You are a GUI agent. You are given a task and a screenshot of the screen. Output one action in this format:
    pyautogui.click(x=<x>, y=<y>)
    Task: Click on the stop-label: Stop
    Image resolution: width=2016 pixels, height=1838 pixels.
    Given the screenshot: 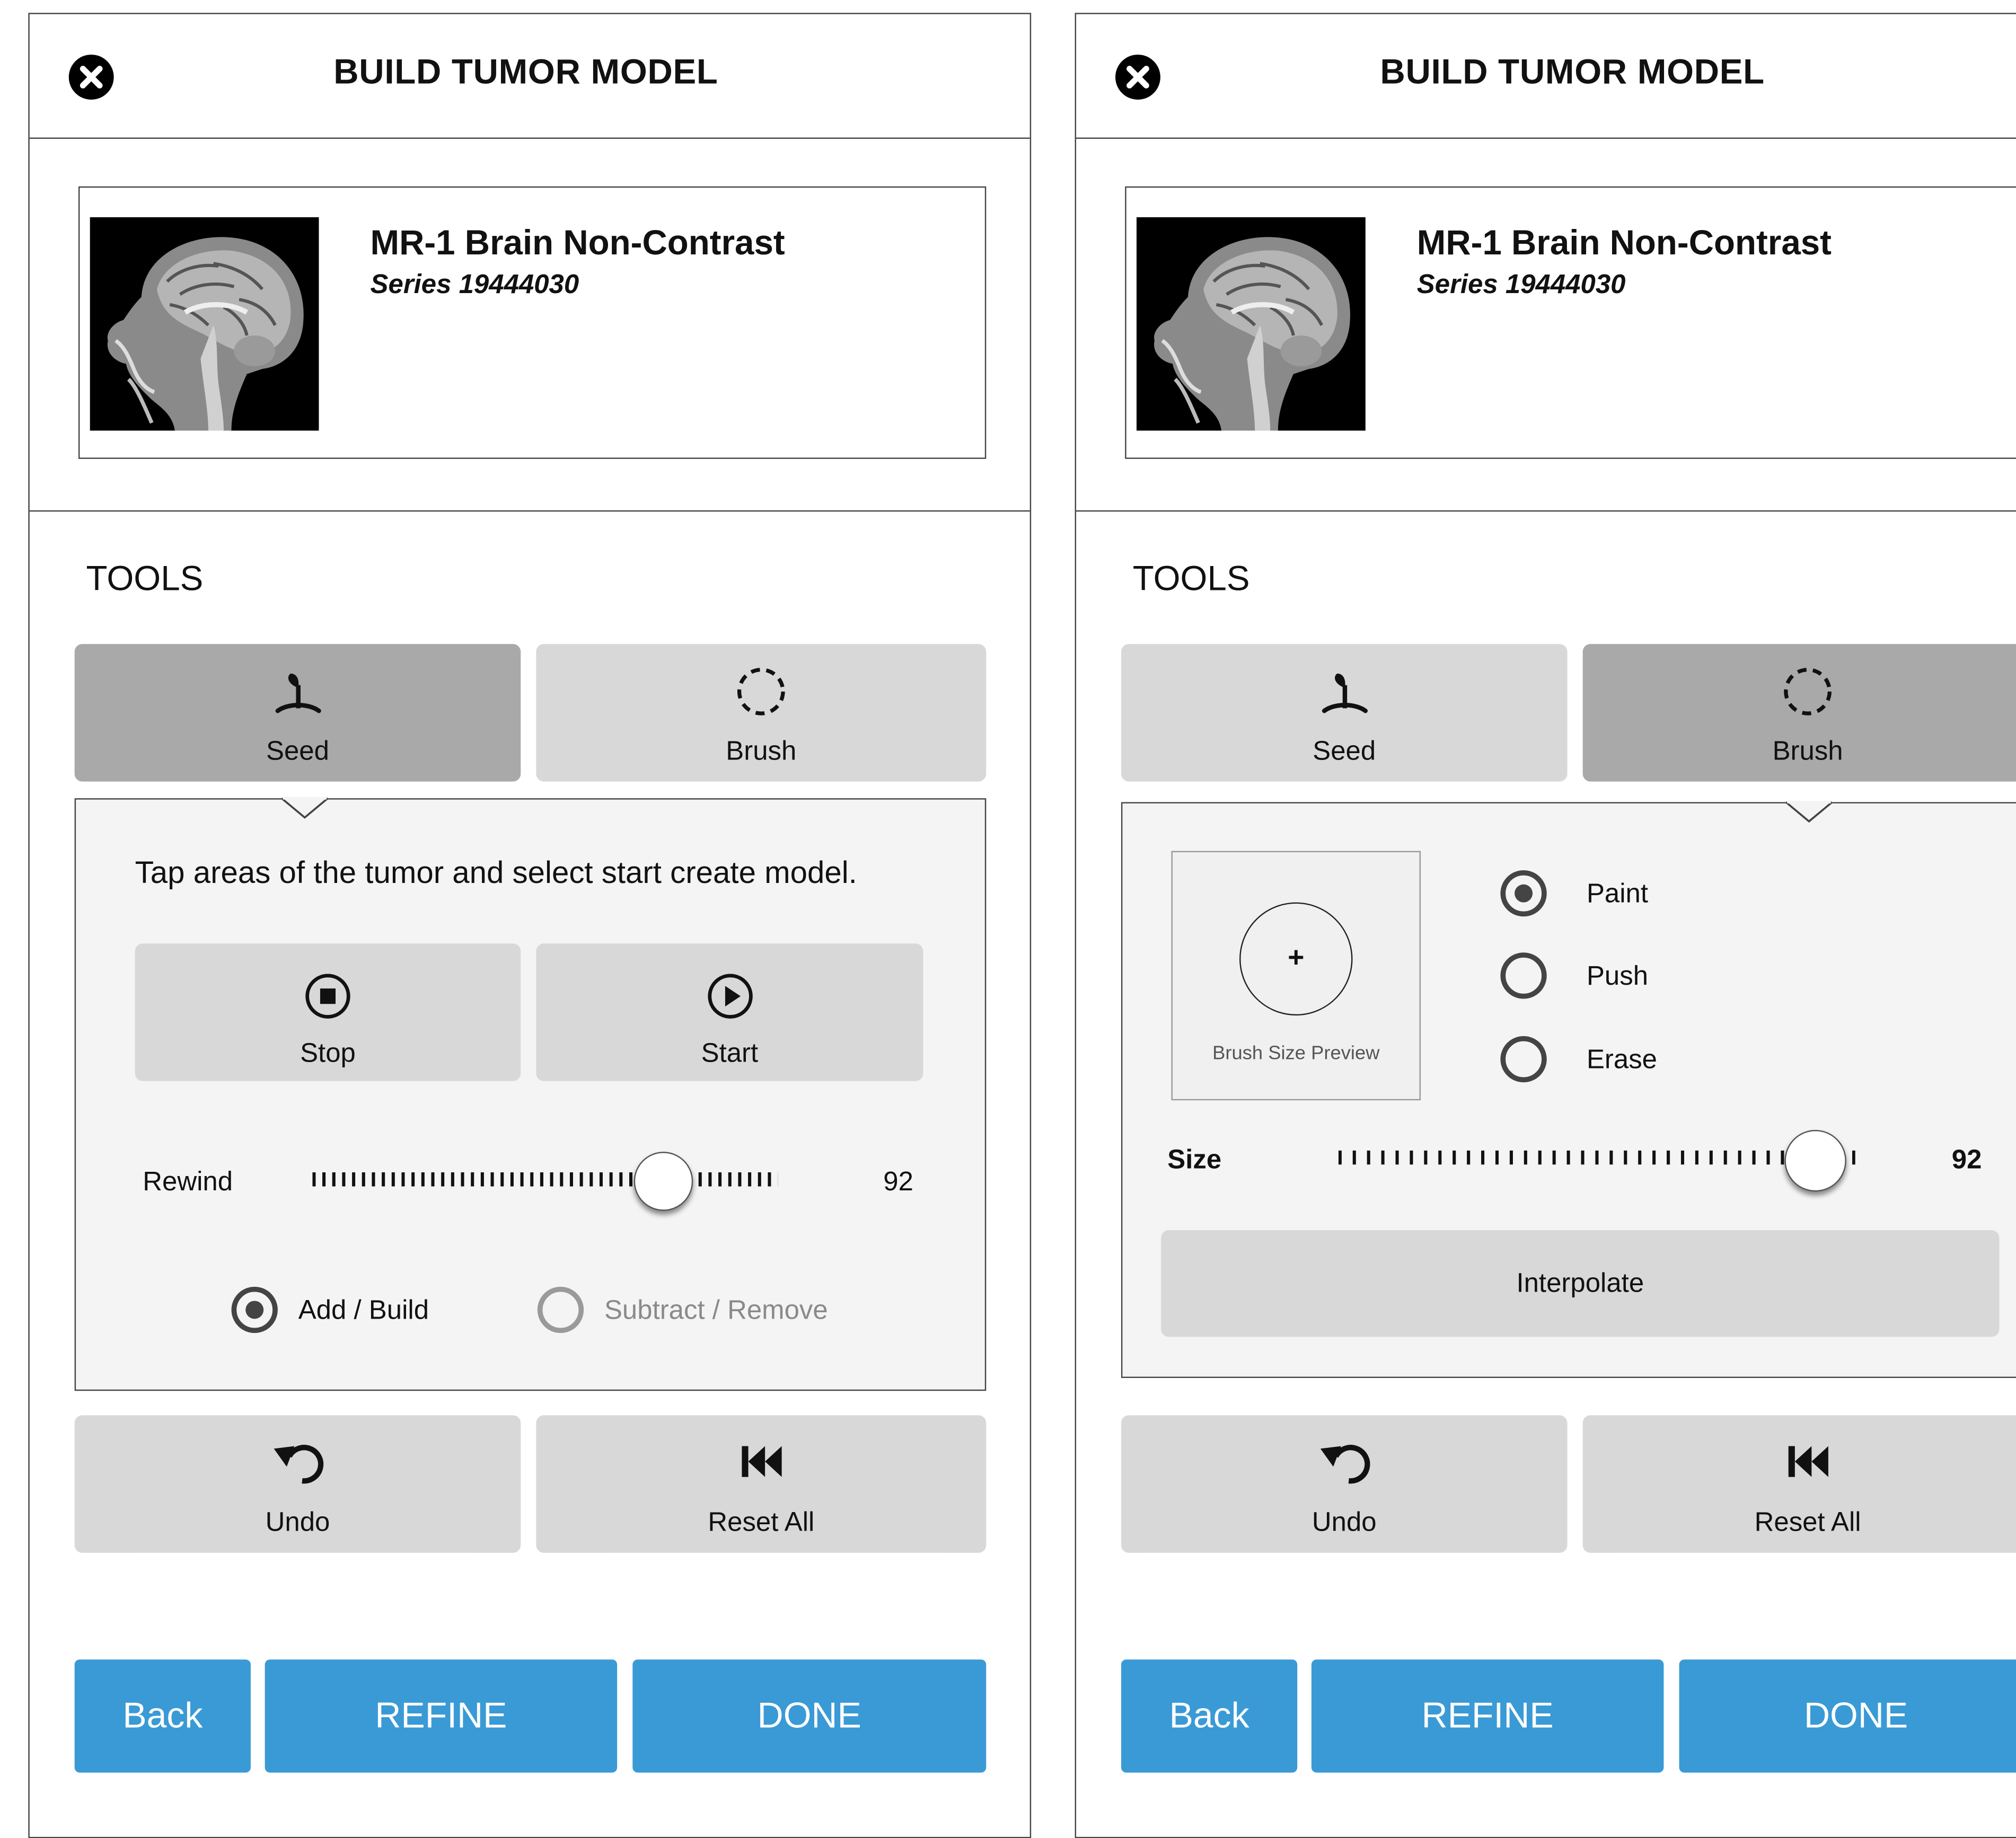 What is the action you would take?
    pyautogui.click(x=328, y=1053)
    